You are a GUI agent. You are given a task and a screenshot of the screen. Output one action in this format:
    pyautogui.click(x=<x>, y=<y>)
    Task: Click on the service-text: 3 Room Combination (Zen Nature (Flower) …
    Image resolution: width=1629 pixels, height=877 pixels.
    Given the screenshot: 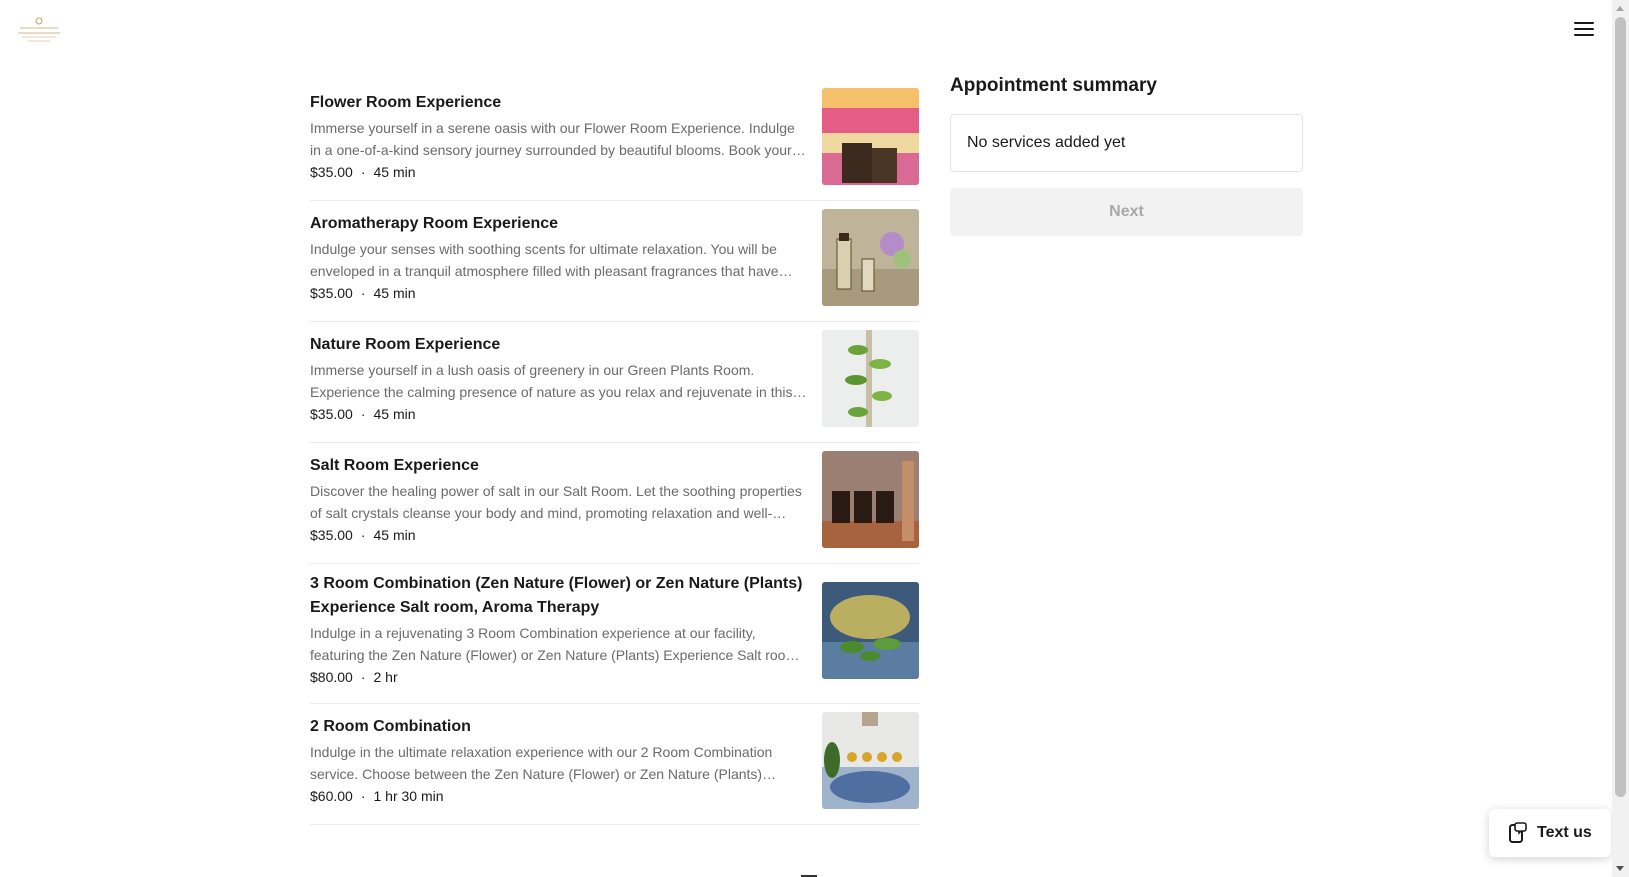 What is the action you would take?
    pyautogui.click(x=559, y=630)
    